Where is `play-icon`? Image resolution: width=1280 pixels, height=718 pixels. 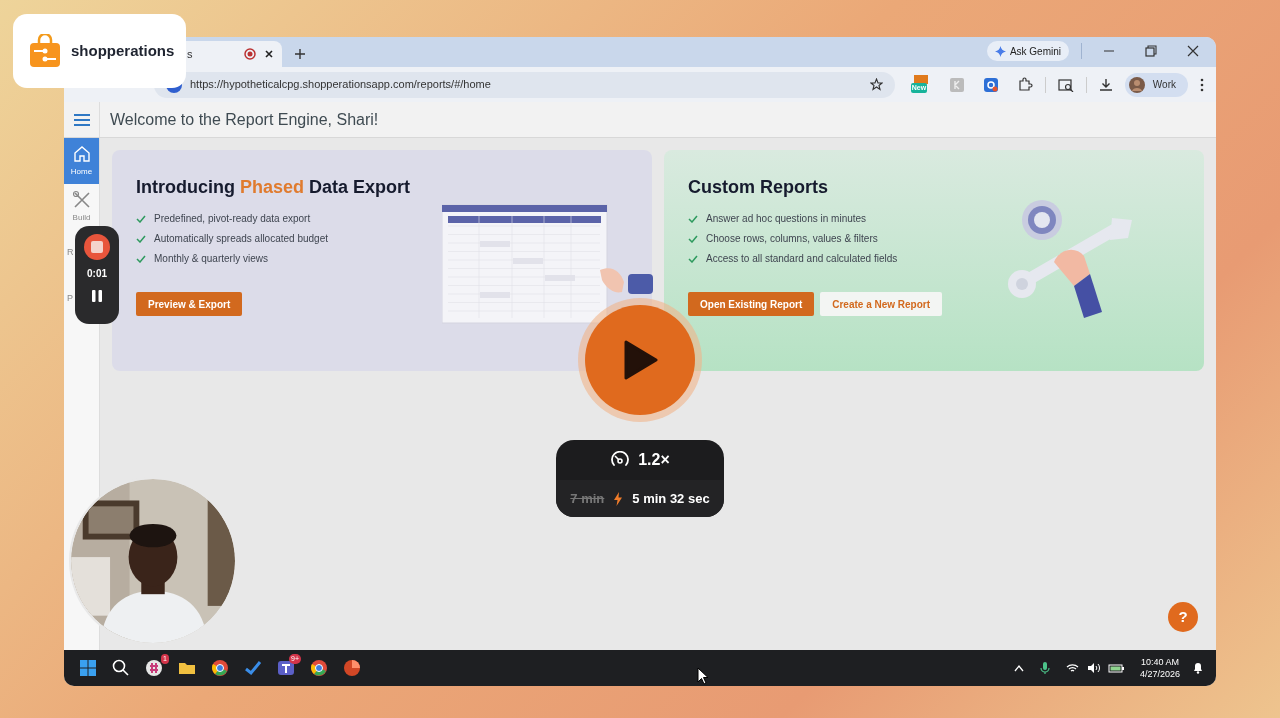 play-icon is located at coordinates (640, 360).